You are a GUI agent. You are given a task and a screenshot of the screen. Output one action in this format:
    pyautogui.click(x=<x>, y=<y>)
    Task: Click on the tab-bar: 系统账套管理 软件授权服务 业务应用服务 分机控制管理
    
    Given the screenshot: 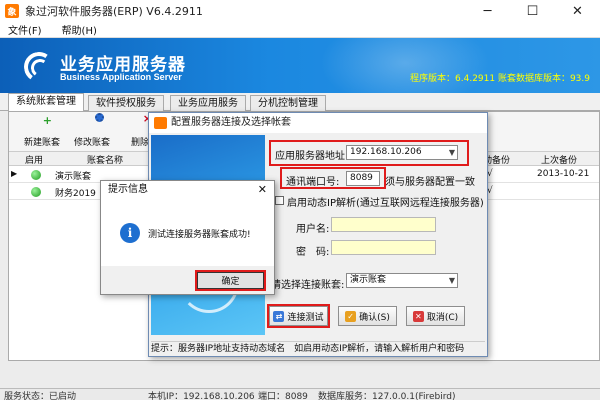 What is the action you would take?
    pyautogui.click(x=300, y=102)
    